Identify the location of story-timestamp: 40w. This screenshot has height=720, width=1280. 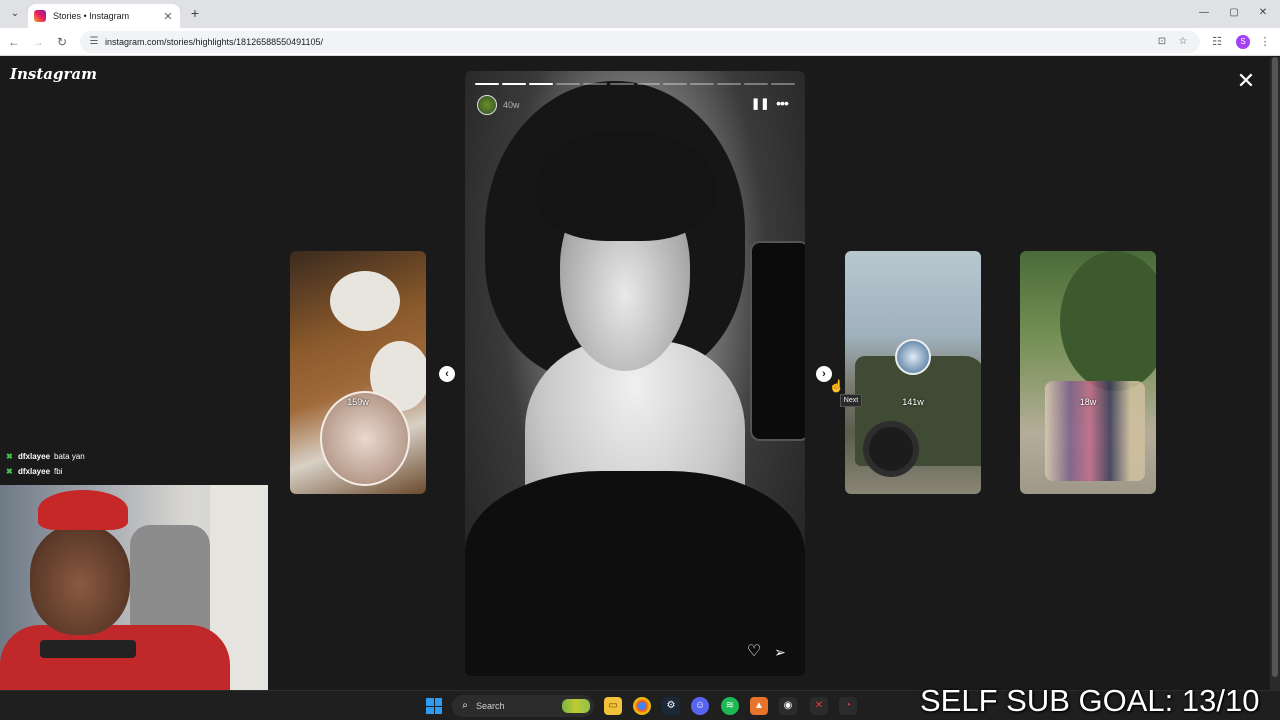
(511, 105).